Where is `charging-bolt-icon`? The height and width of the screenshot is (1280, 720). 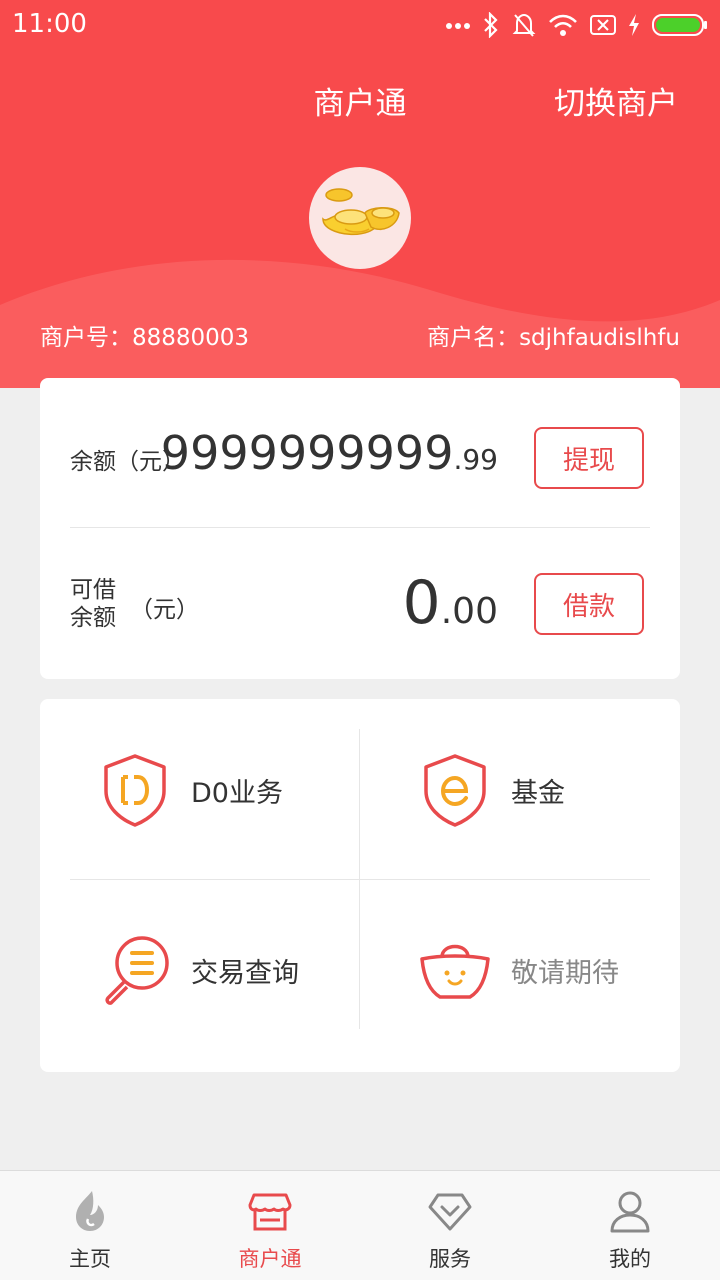 charging-bolt-icon is located at coordinates (634, 25).